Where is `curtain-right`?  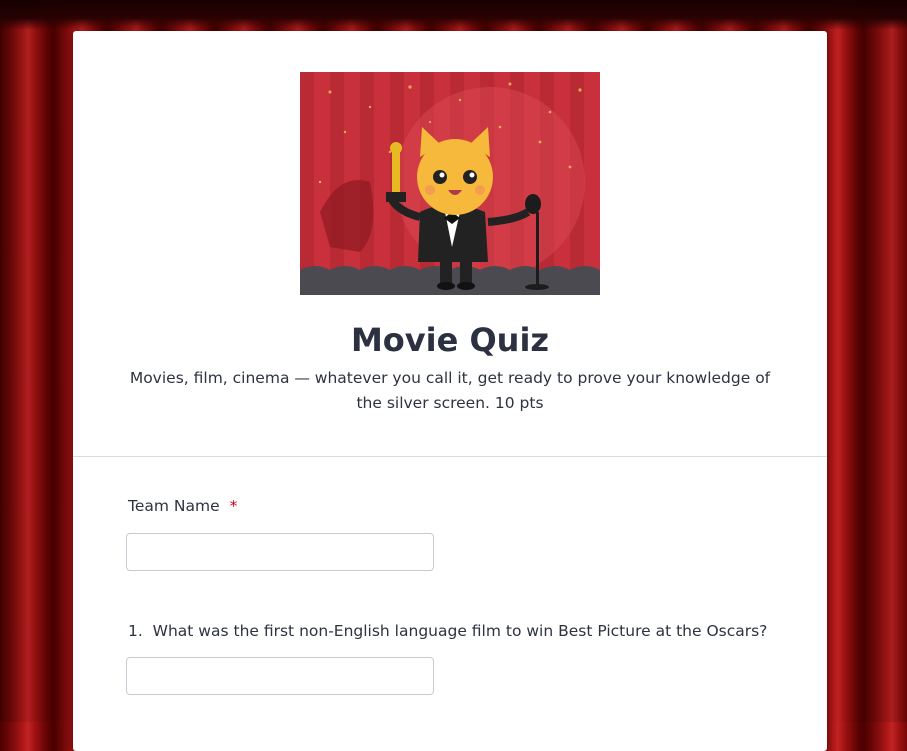 curtain-right is located at coordinates (867, 361).